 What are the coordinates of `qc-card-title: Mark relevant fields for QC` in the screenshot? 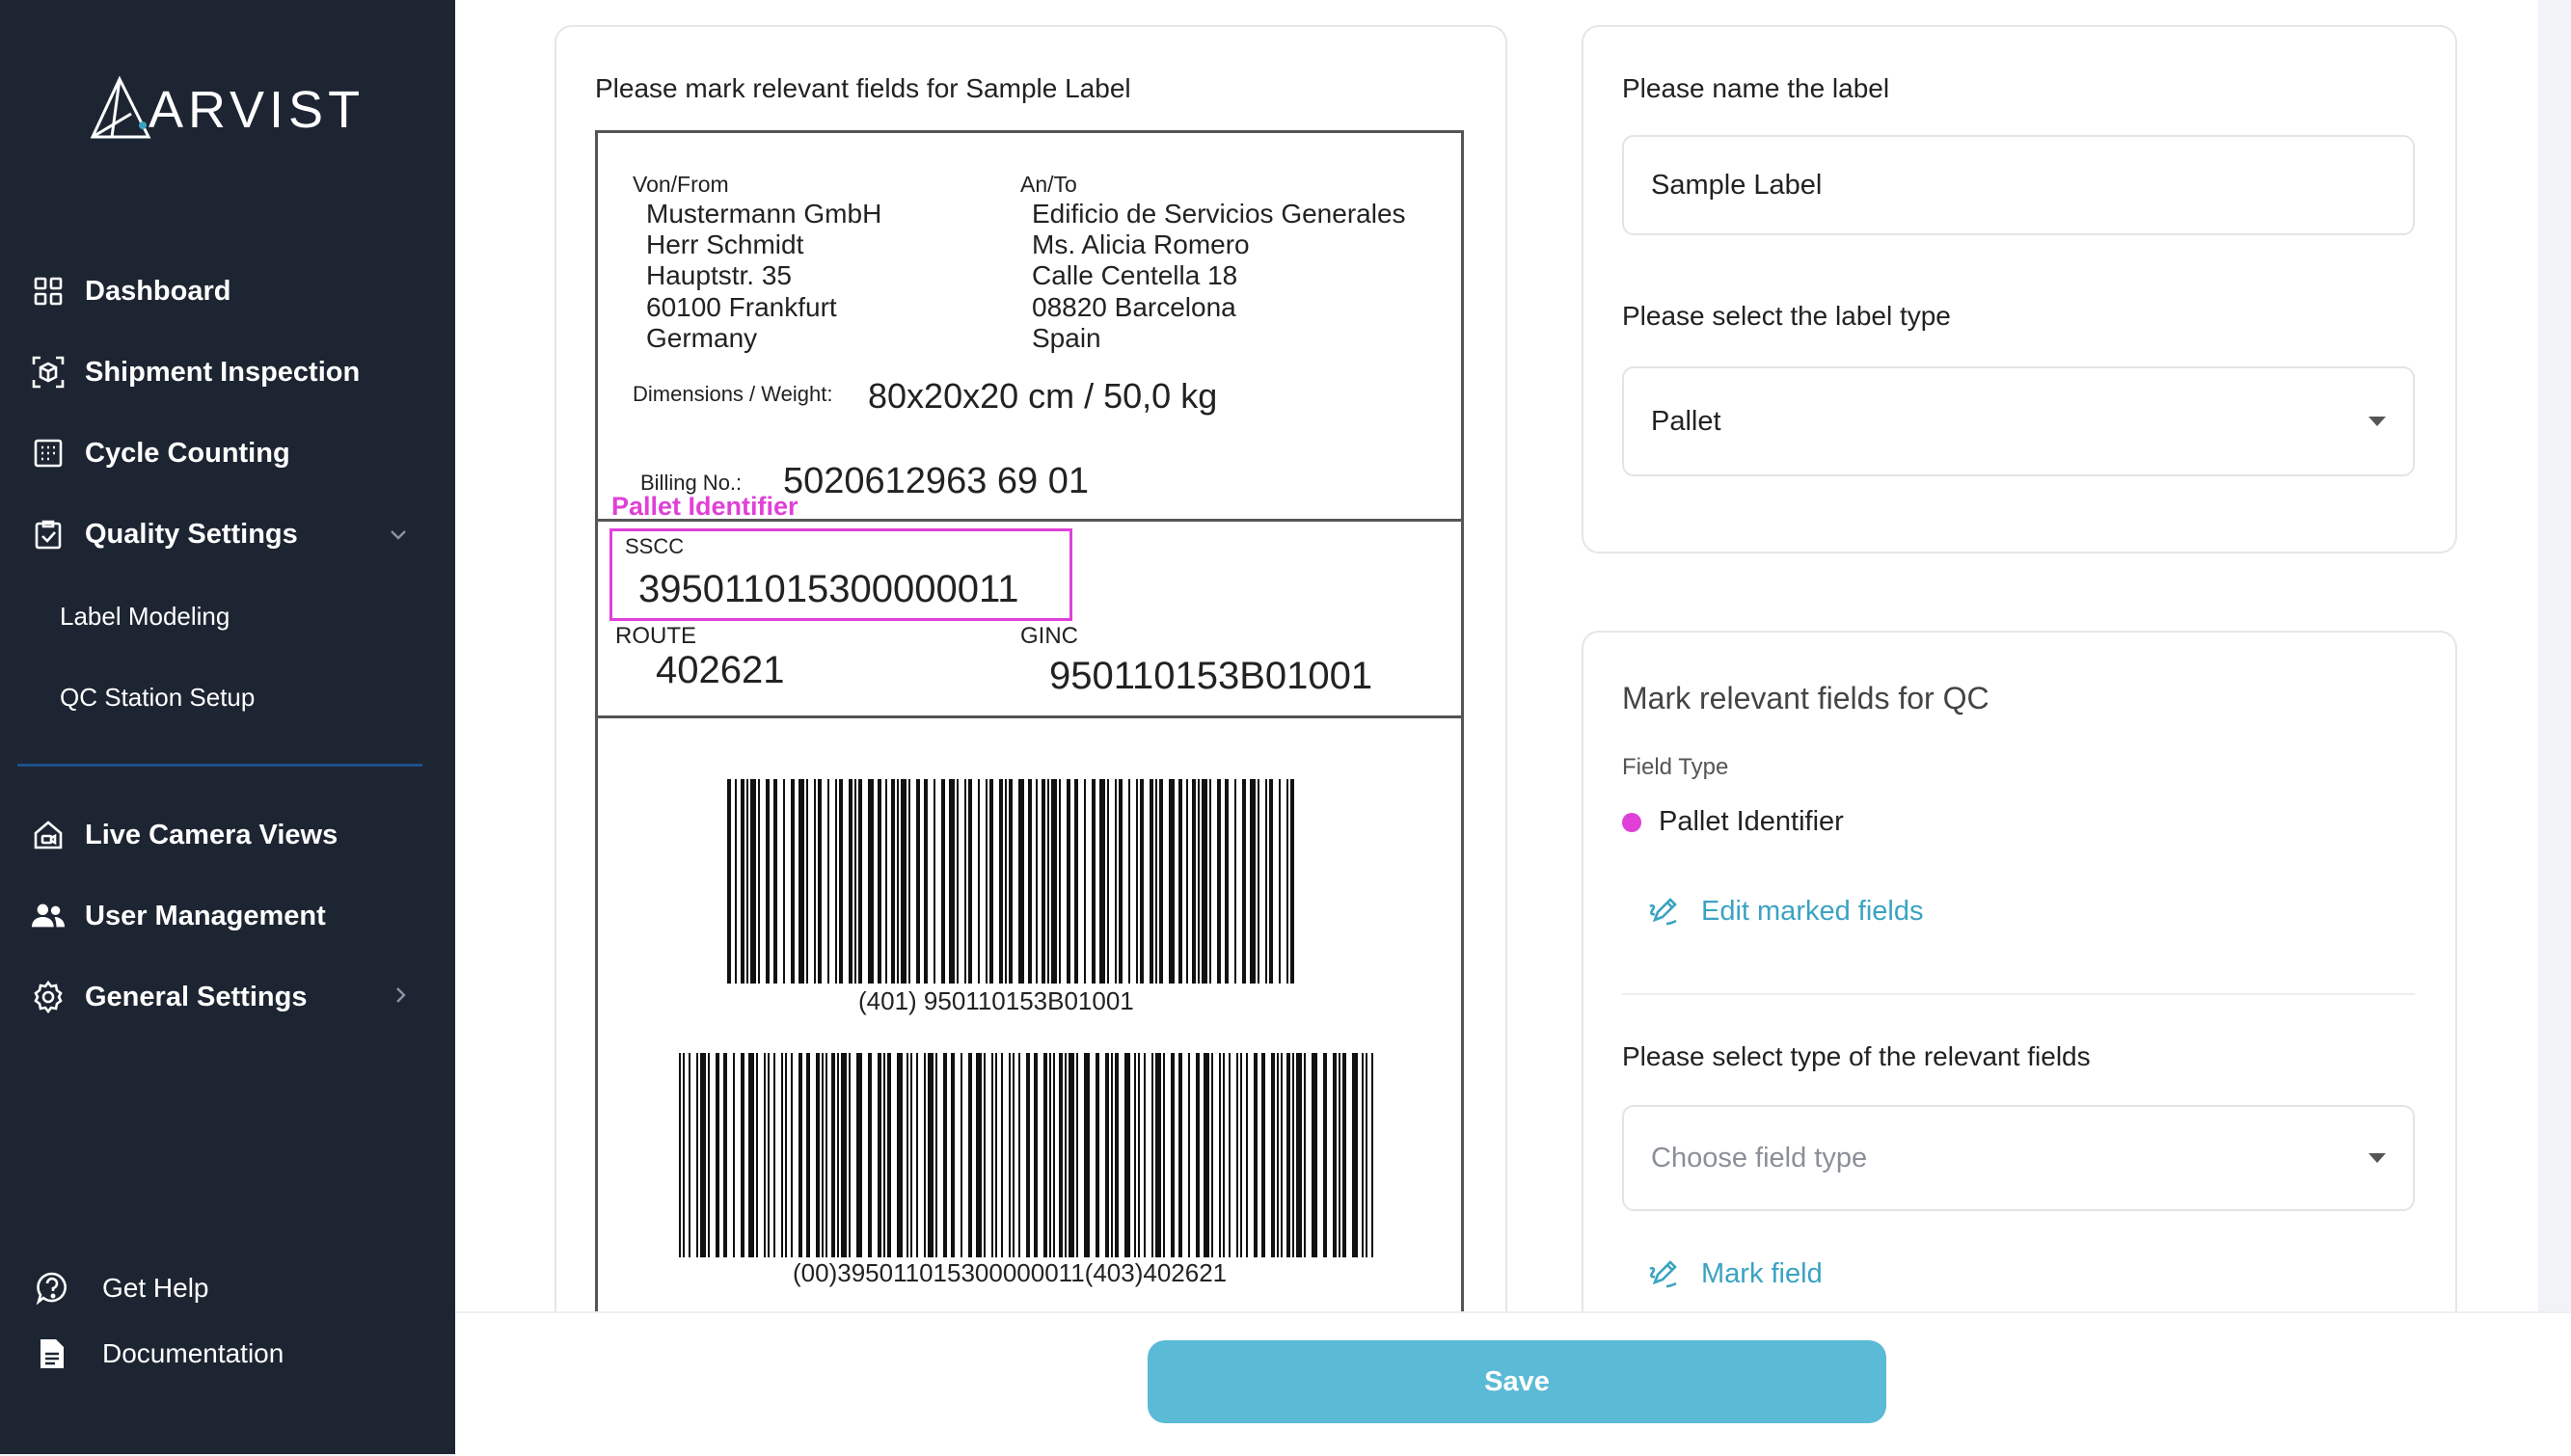 It's located at (1806, 698).